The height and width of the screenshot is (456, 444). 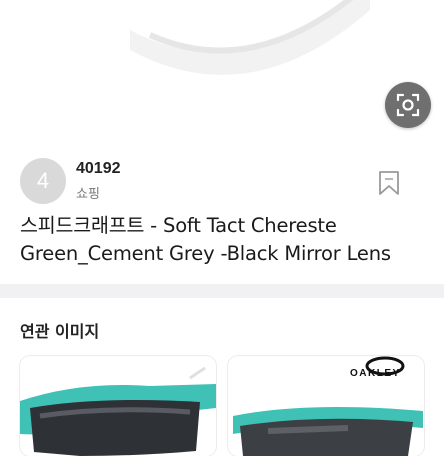 I want to click on image-search-icon, so click(x=408, y=105).